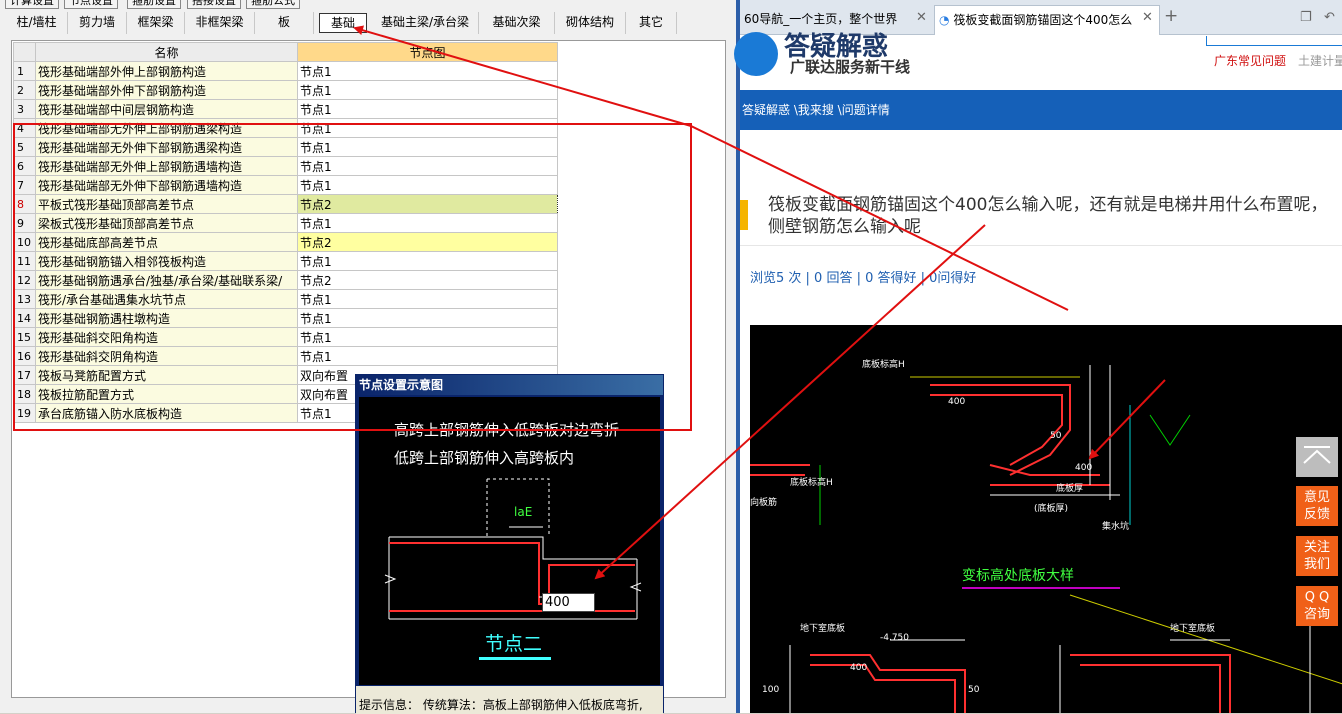  I want to click on table-row: 8 平板式筏形基础顶部高差节点 节点2, so click(285, 204).